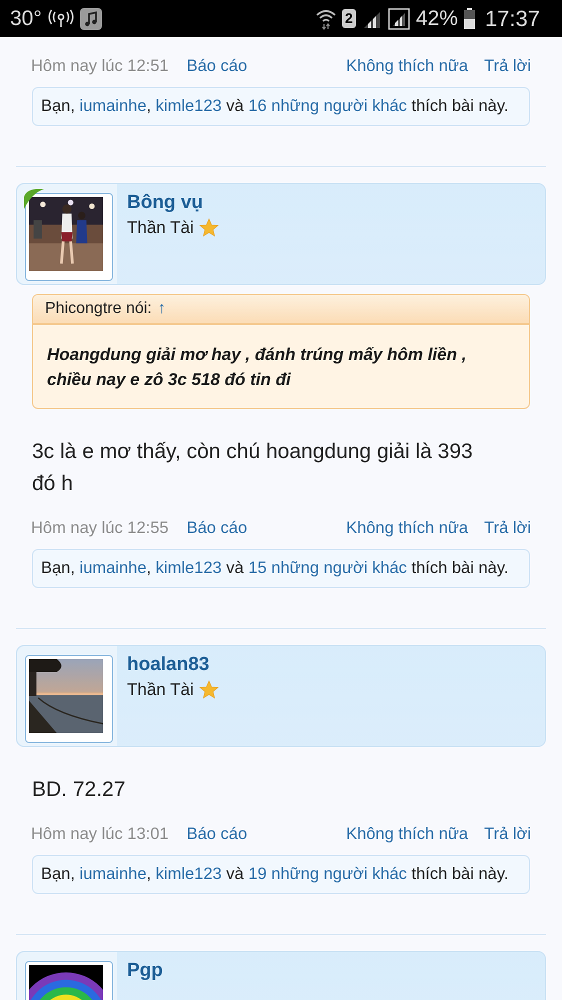 The height and width of the screenshot is (1000, 562). What do you see at coordinates (399, 19) in the screenshot?
I see `signal-icon` at bounding box center [399, 19].